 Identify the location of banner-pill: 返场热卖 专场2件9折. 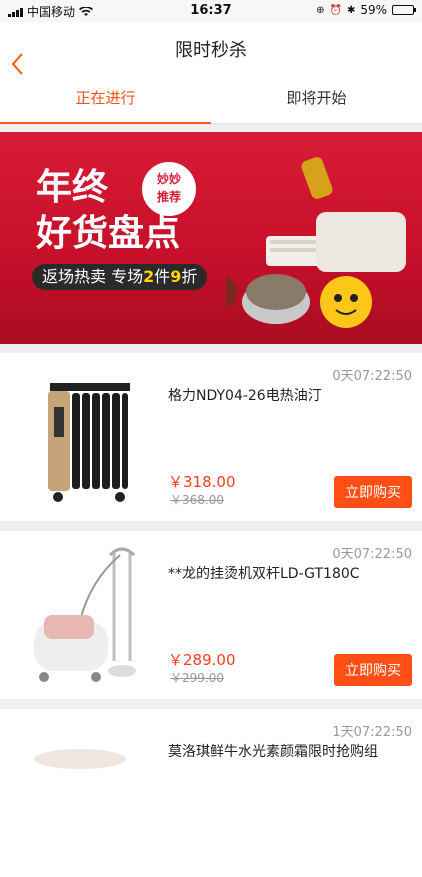
(120, 277).